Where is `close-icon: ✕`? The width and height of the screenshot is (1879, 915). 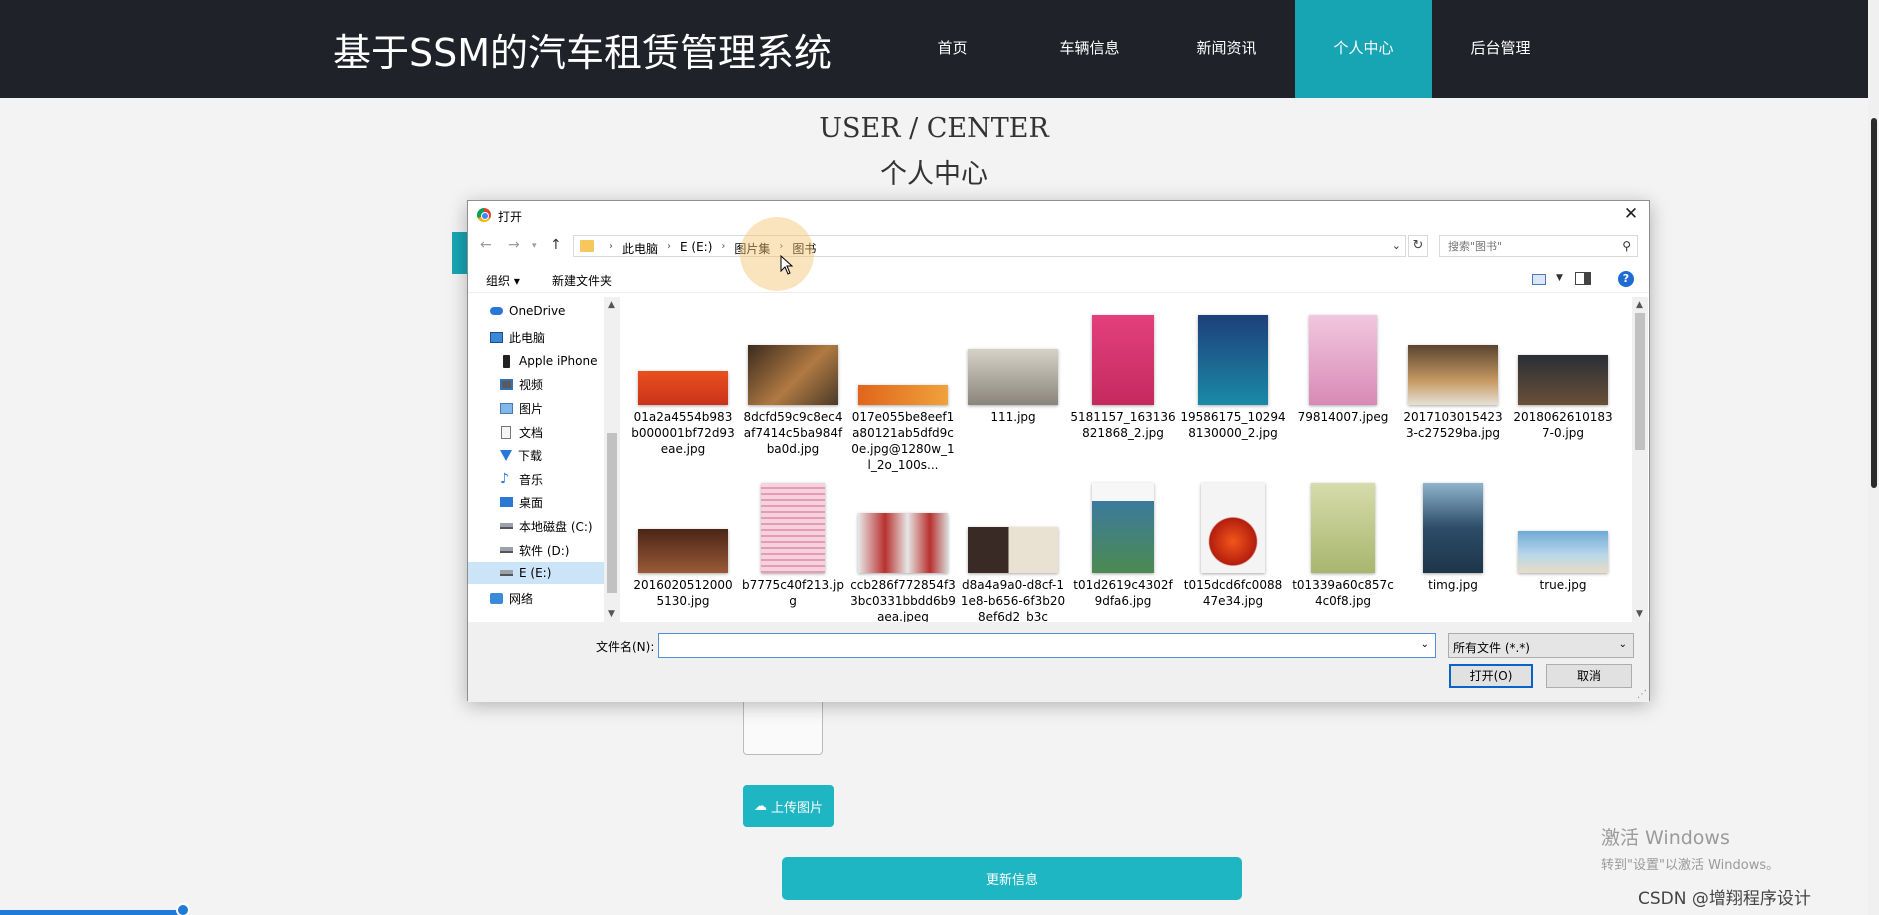 close-icon: ✕ is located at coordinates (1631, 214).